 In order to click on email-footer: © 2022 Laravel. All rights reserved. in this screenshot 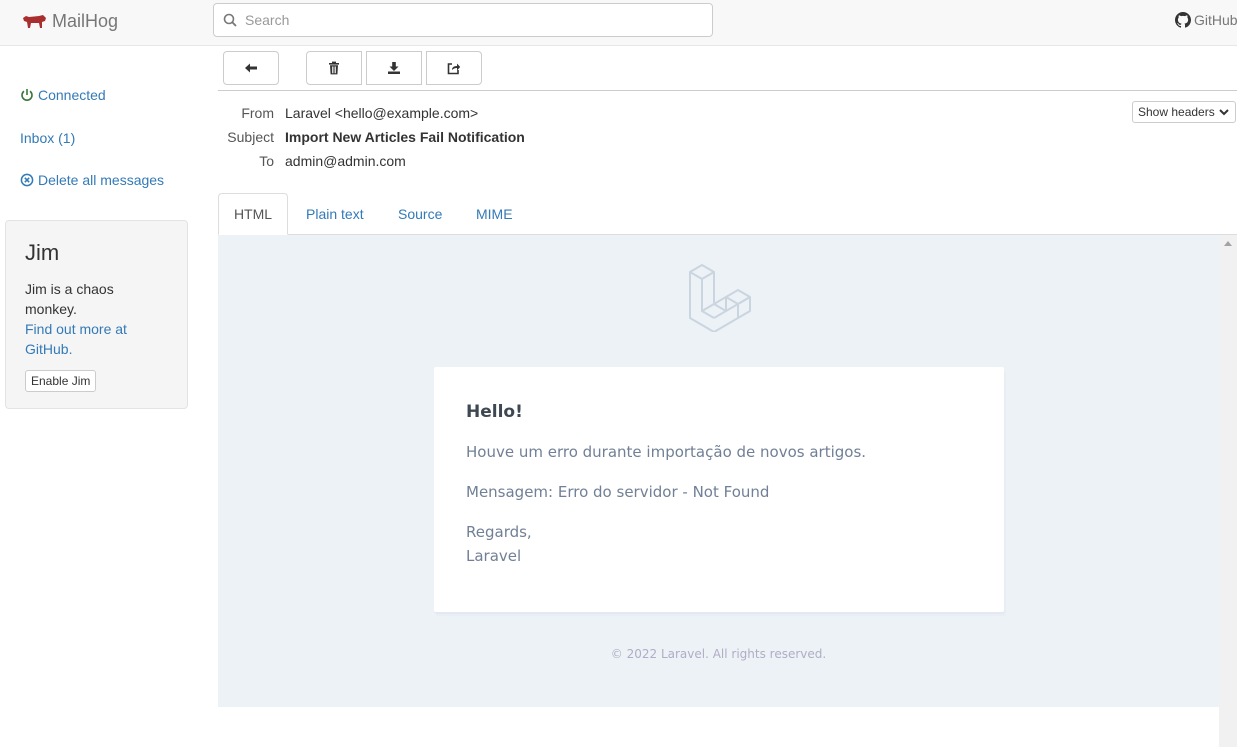, I will do `click(718, 654)`.